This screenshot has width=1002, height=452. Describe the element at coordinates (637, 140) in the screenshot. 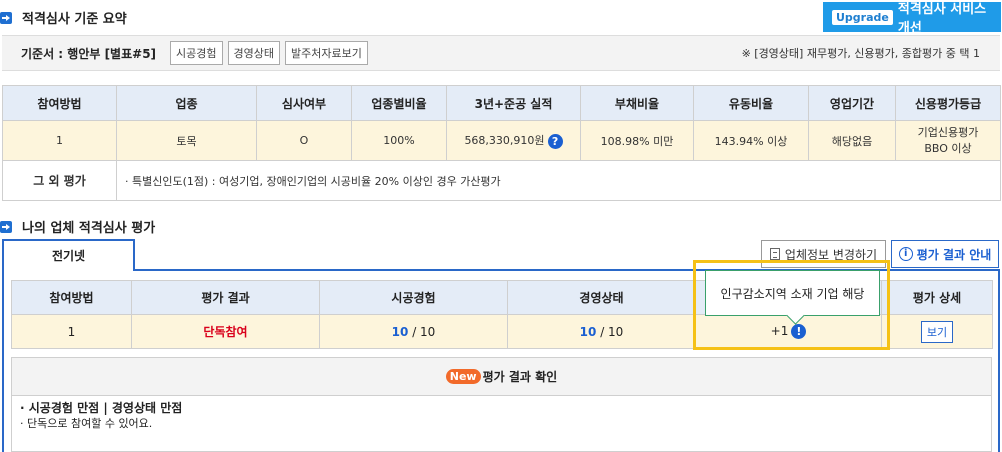

I see `cell-debt-ratio: 108.98% 미만` at that location.